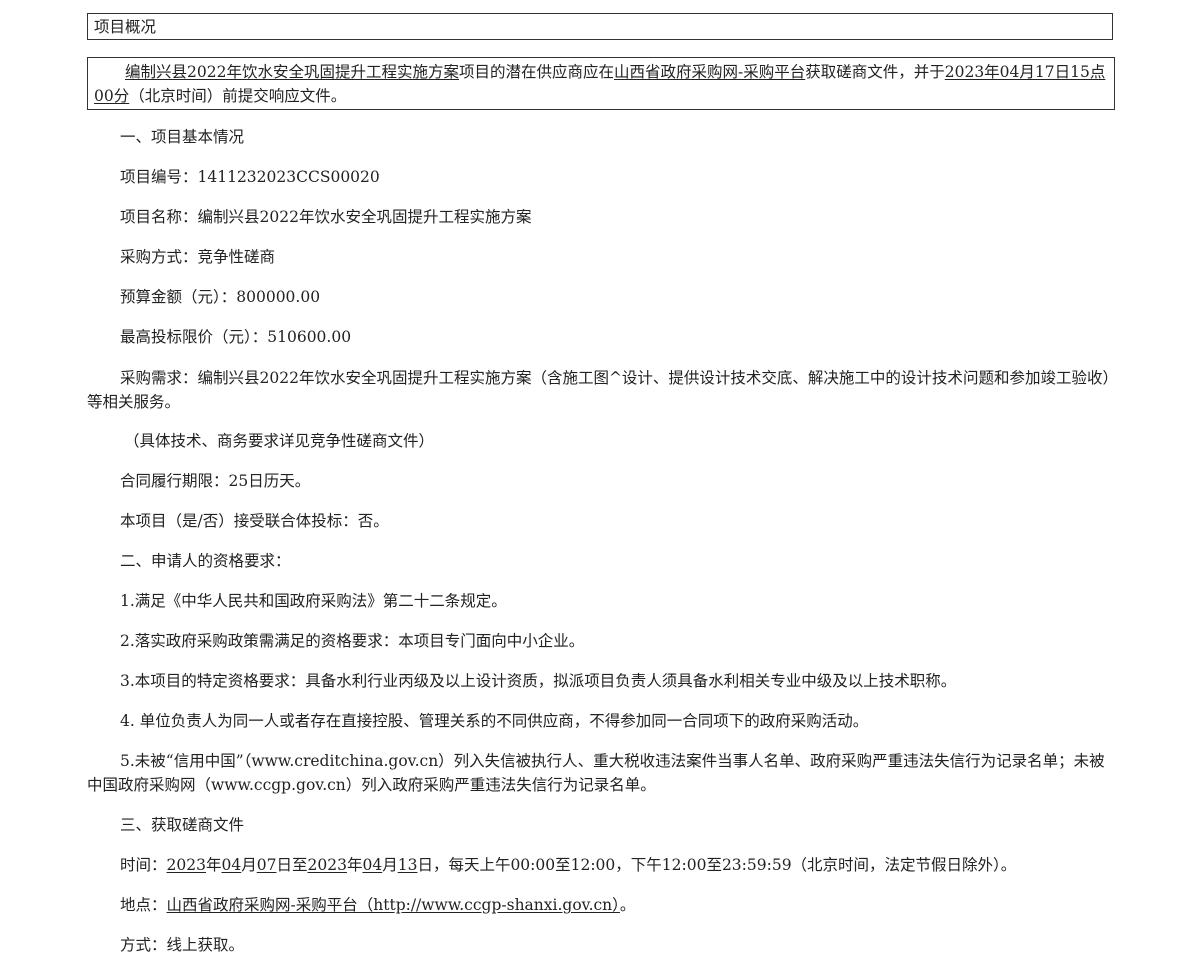 The width and height of the screenshot is (1201, 960). I want to click on requirement-details-note: （具体技术、商务要求详见竞争性磋商文件）, so click(279, 441).